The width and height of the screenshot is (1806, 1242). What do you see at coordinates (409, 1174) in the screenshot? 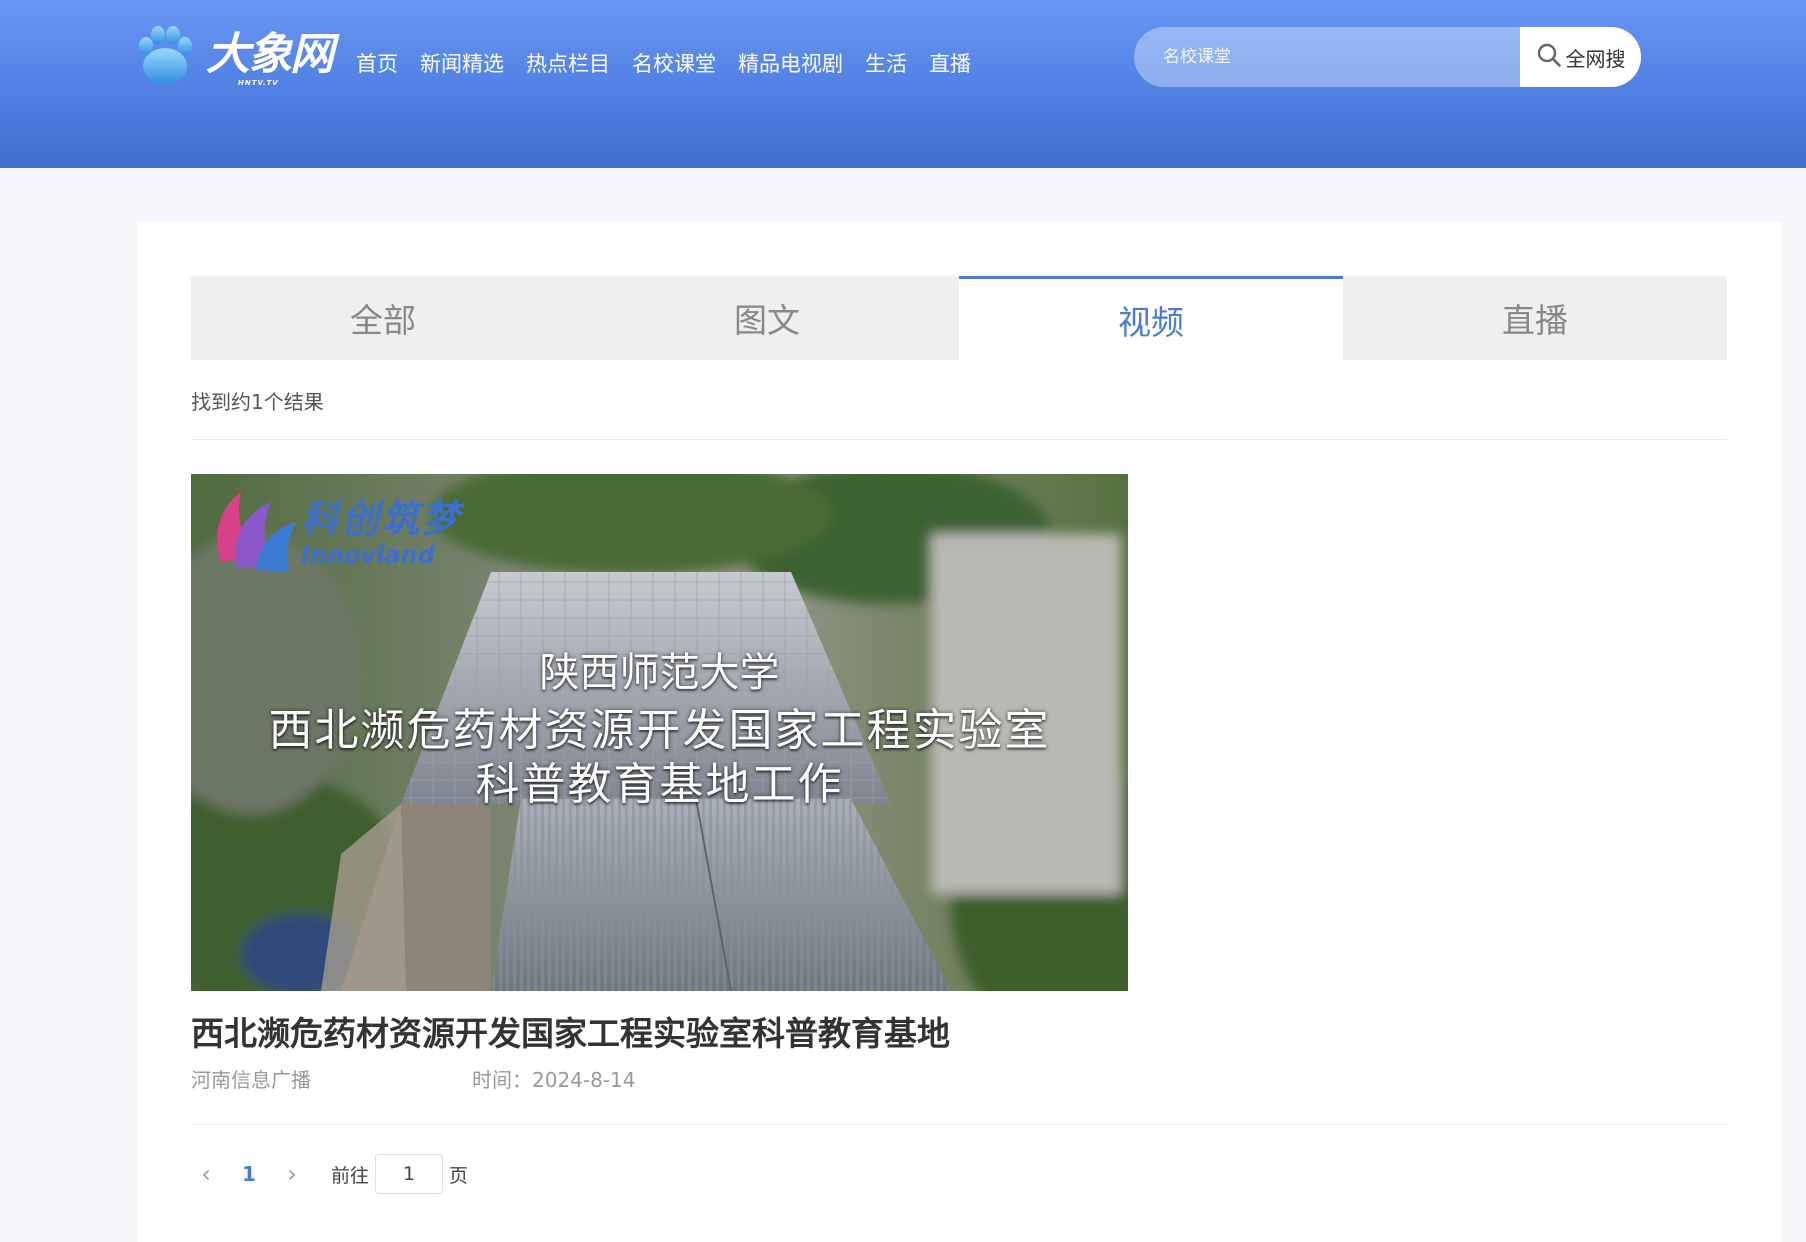
I see `goto-page-input` at bounding box center [409, 1174].